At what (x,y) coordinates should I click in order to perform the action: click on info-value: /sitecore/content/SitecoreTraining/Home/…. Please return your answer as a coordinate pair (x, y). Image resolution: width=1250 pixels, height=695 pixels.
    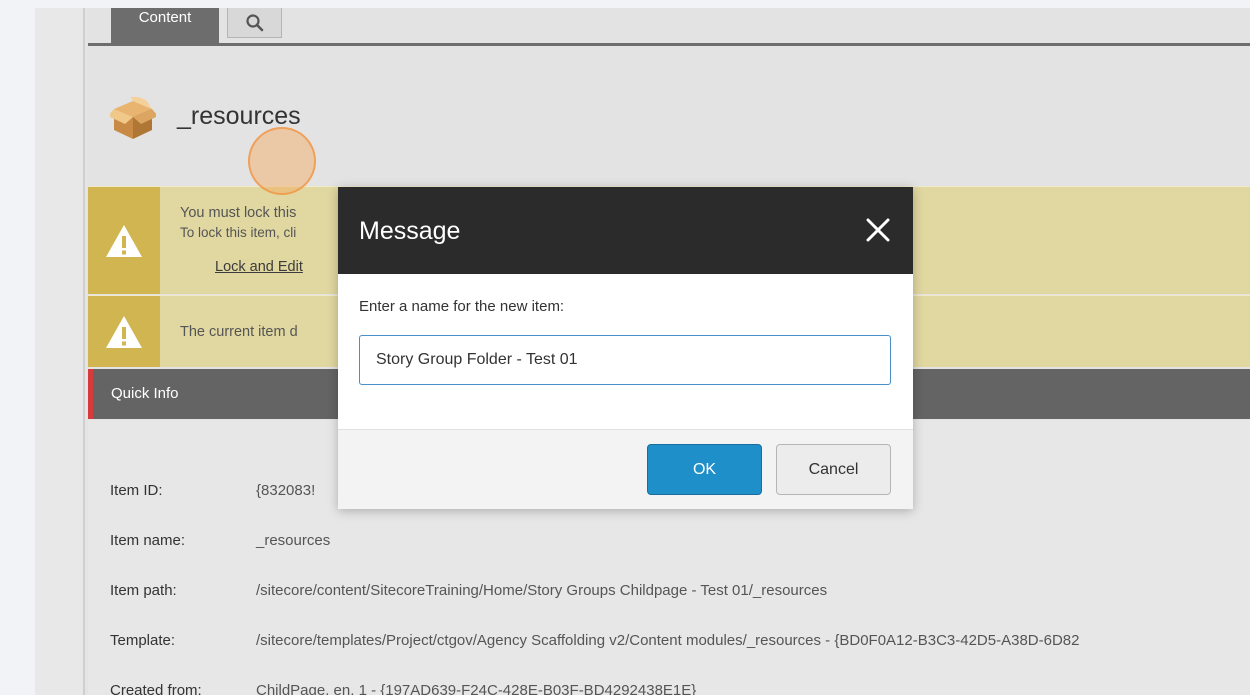
    Looking at the image, I should click on (542, 590).